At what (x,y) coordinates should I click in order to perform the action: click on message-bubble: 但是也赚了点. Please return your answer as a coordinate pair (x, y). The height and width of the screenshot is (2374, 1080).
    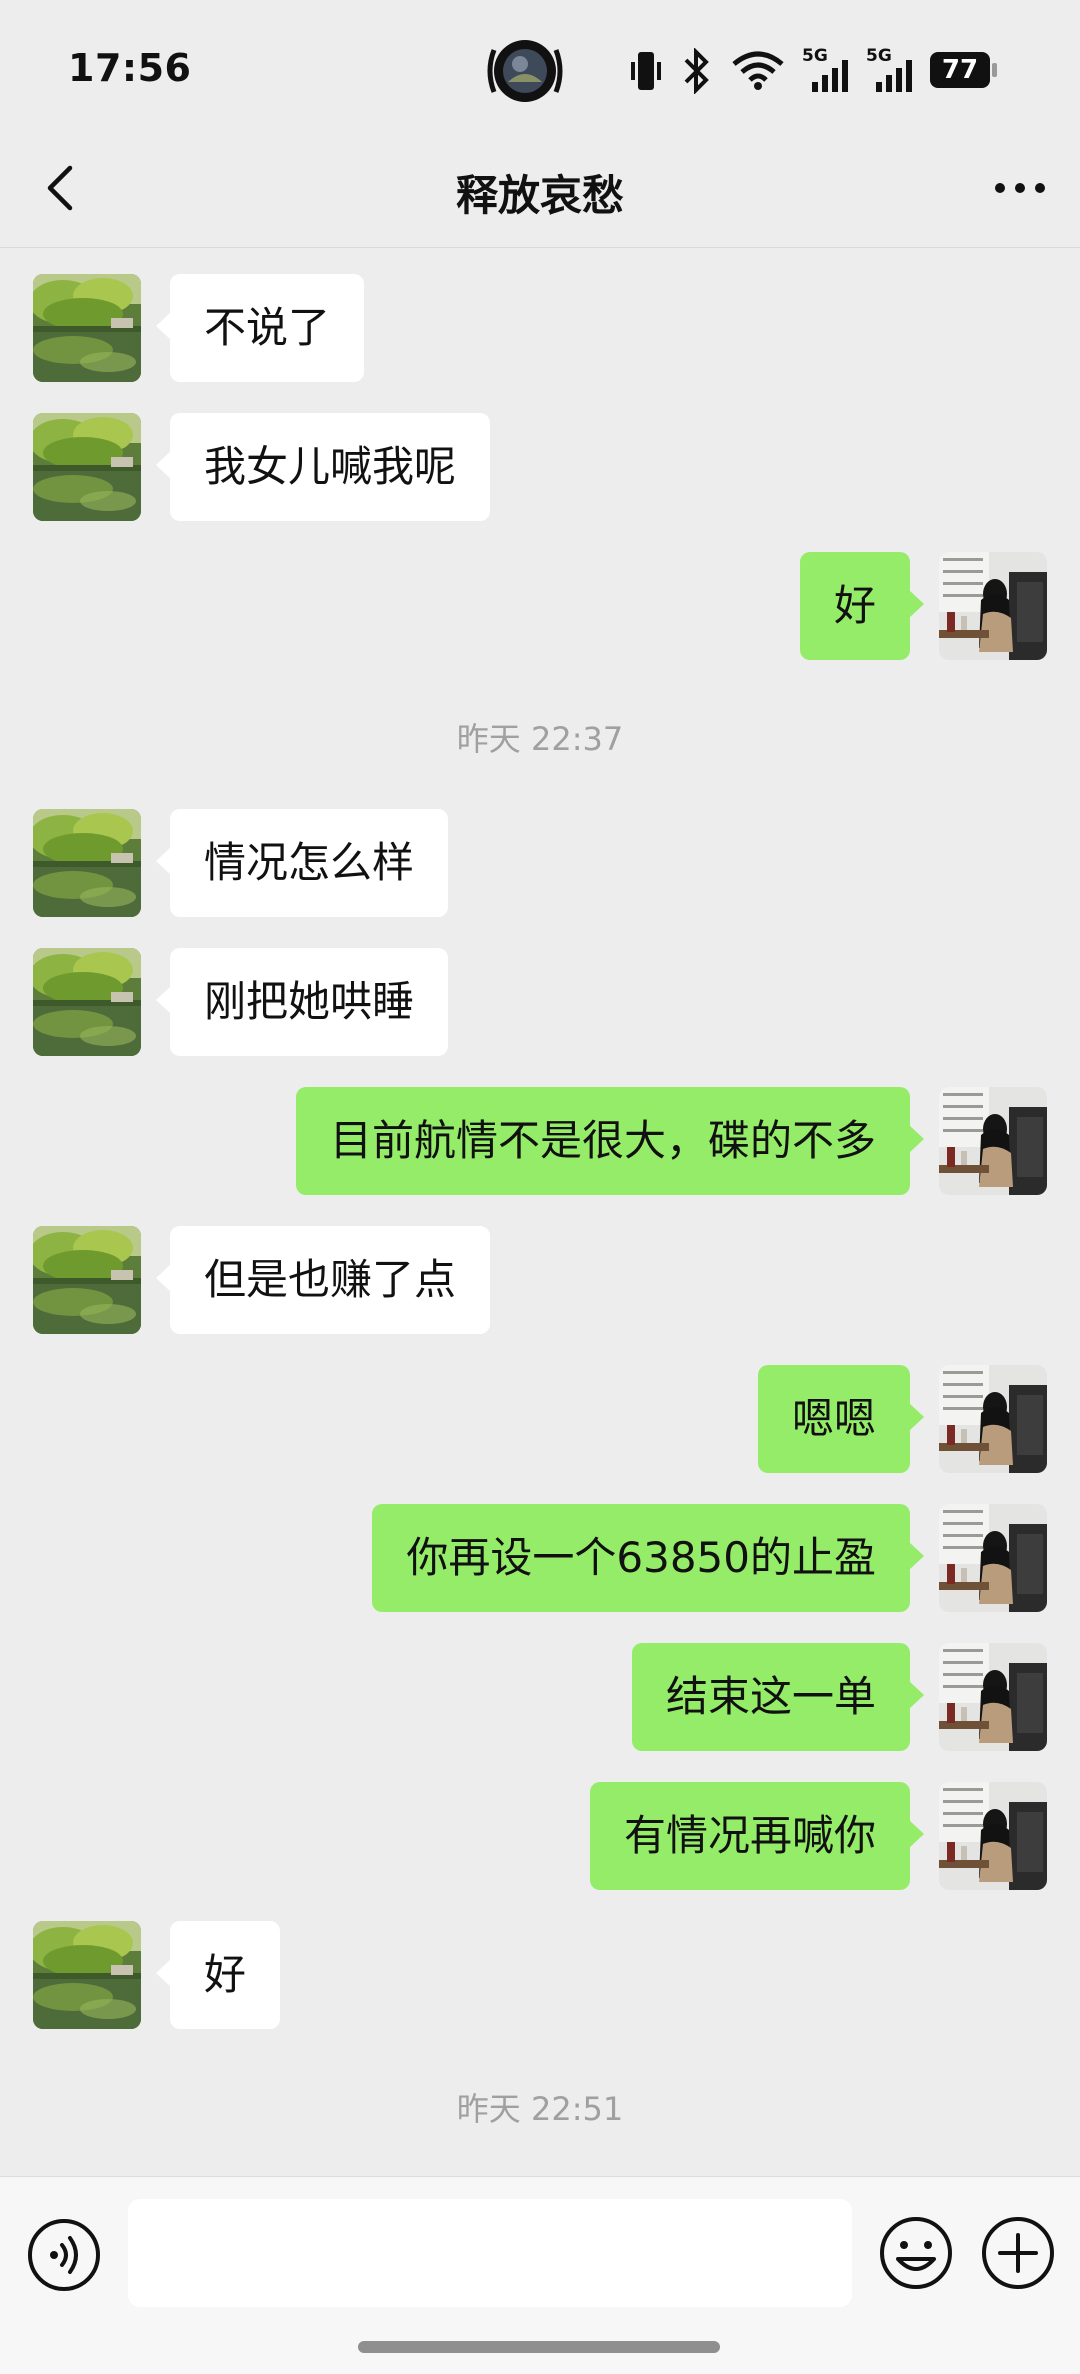
    Looking at the image, I should click on (323, 1280).